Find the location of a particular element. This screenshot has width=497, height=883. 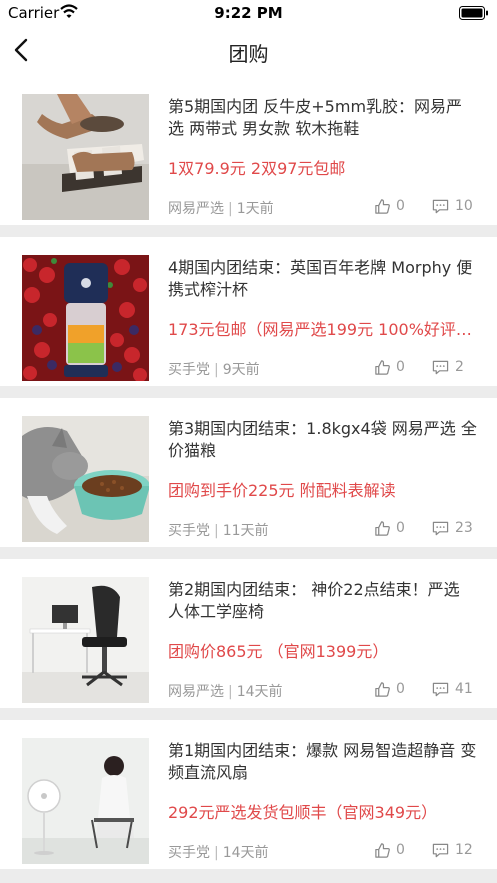

item-time: 11天前 is located at coordinates (245, 531).